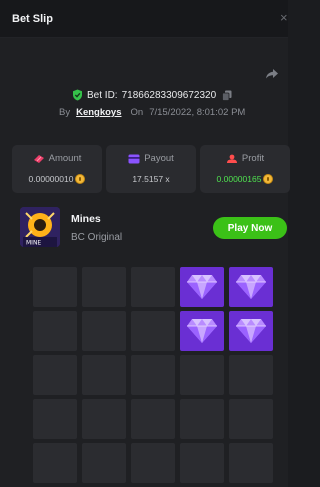 Image resolution: width=320 pixels, height=487 pixels. What do you see at coordinates (102, 95) in the screenshot?
I see `bet-id-label: Bet ID:` at bounding box center [102, 95].